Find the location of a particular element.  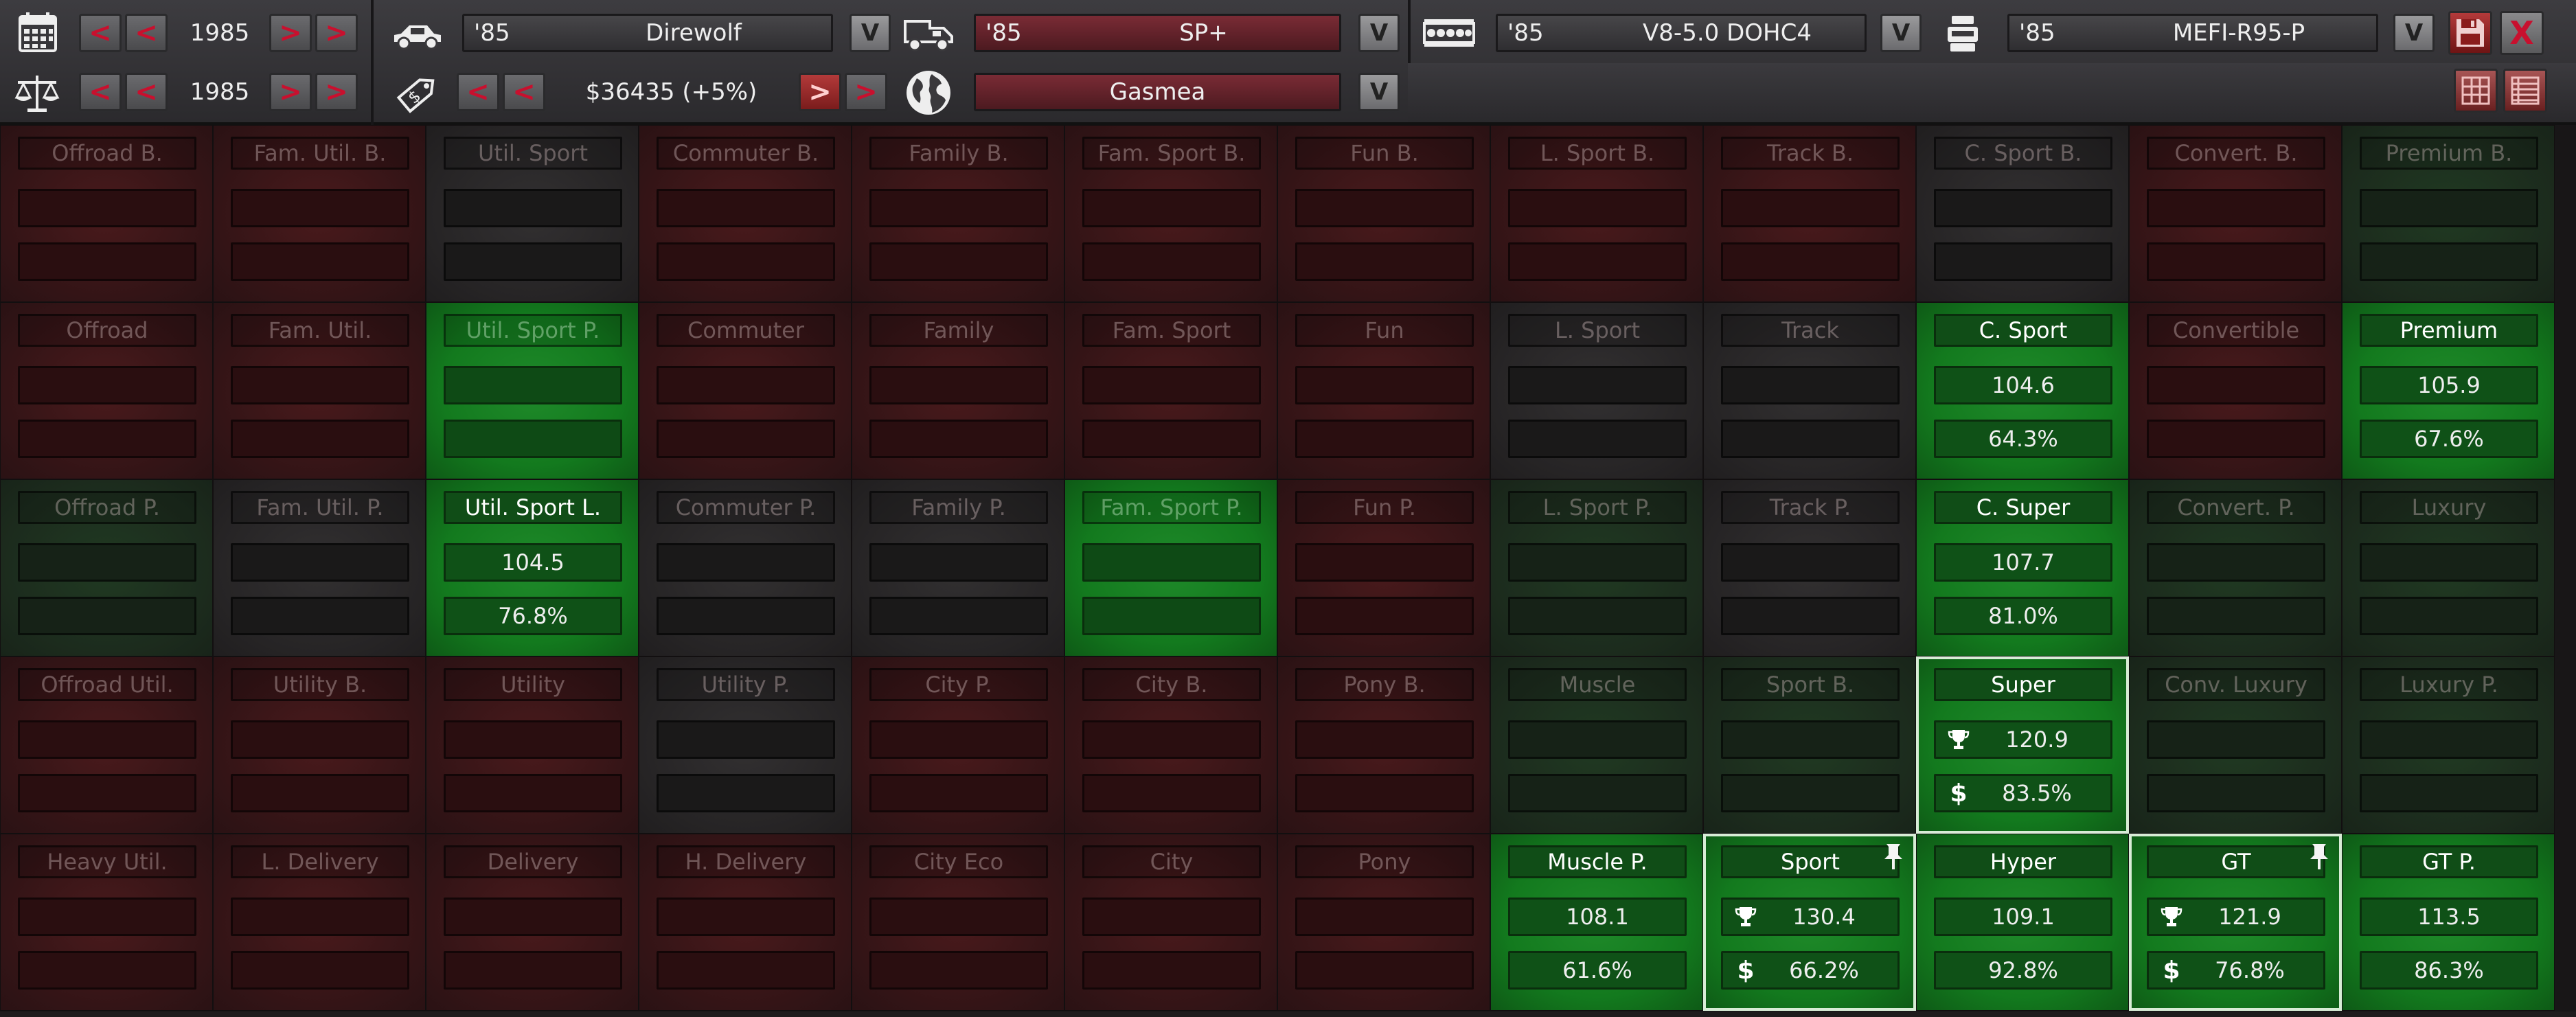

save-button is located at coordinates (2470, 33).